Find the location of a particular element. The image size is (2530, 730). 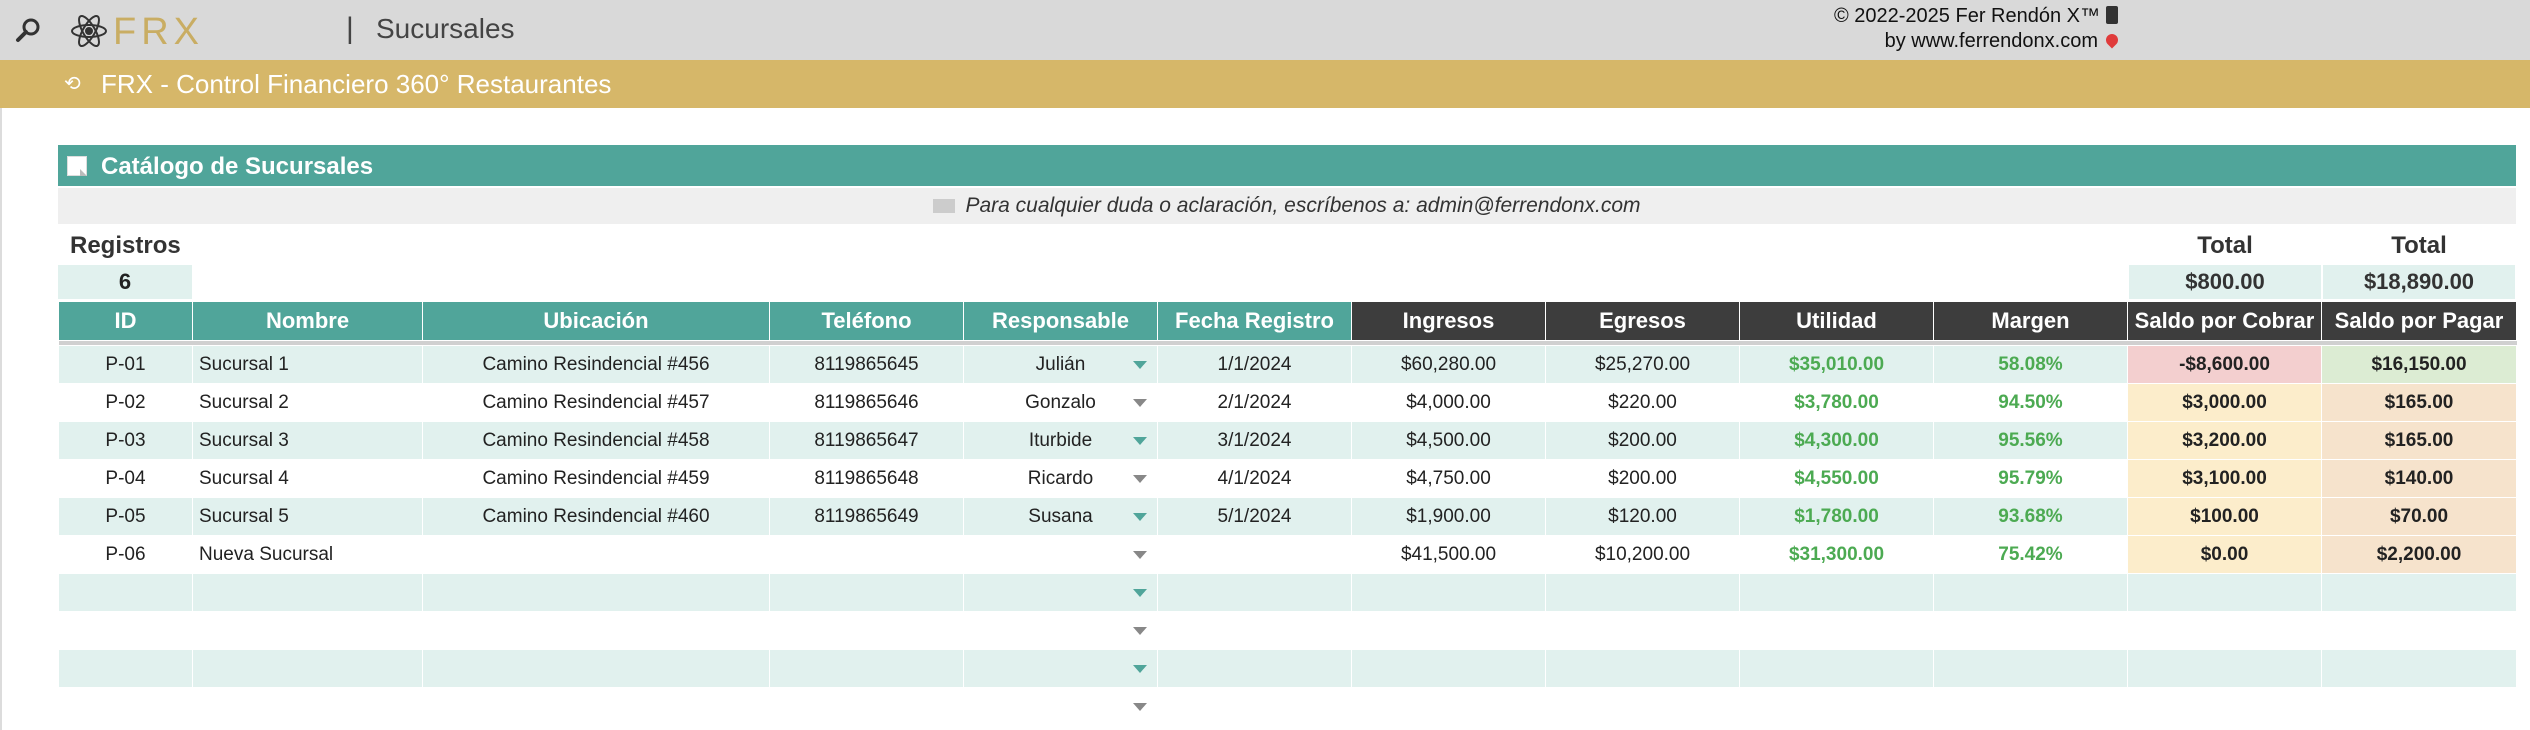

cell-pagar: $165.00 is located at coordinates (2419, 440).